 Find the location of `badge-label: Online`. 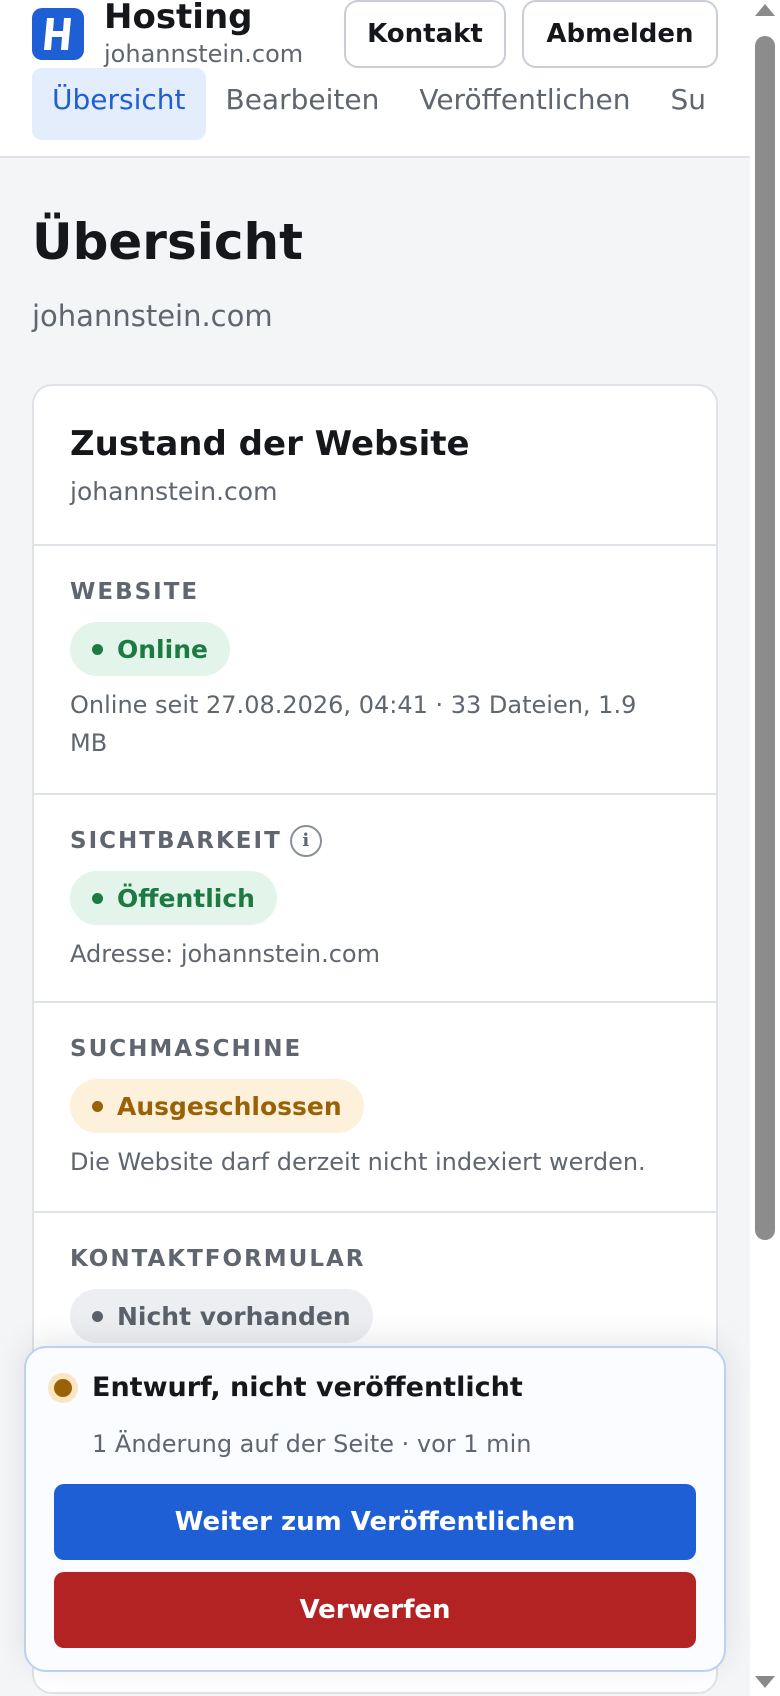

badge-label: Online is located at coordinates (162, 649).